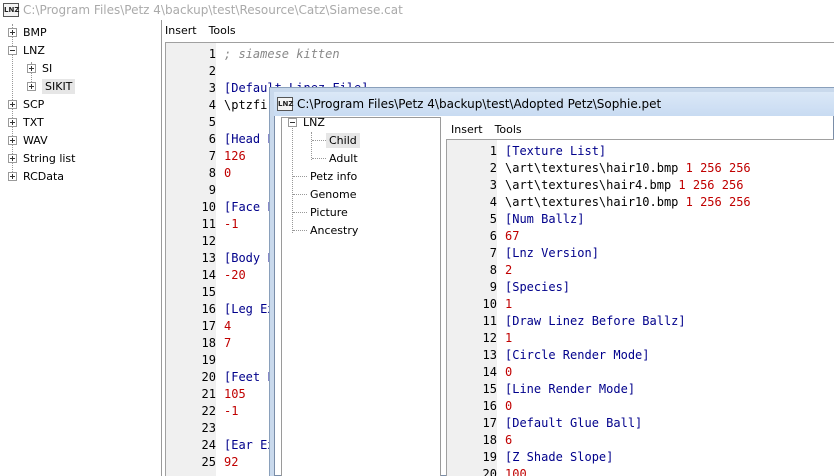 This screenshot has width=834, height=476. What do you see at coordinates (28, 140) in the screenshot?
I see `tree-item-wav: WAV` at bounding box center [28, 140].